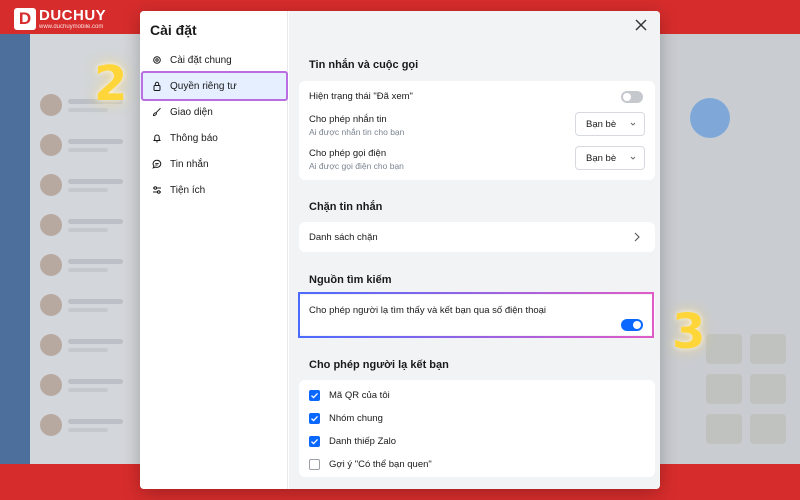 Image resolution: width=800 pixels, height=500 pixels. What do you see at coordinates (191, 112) in the screenshot?
I see `nav-item-label: Giao diện` at bounding box center [191, 112].